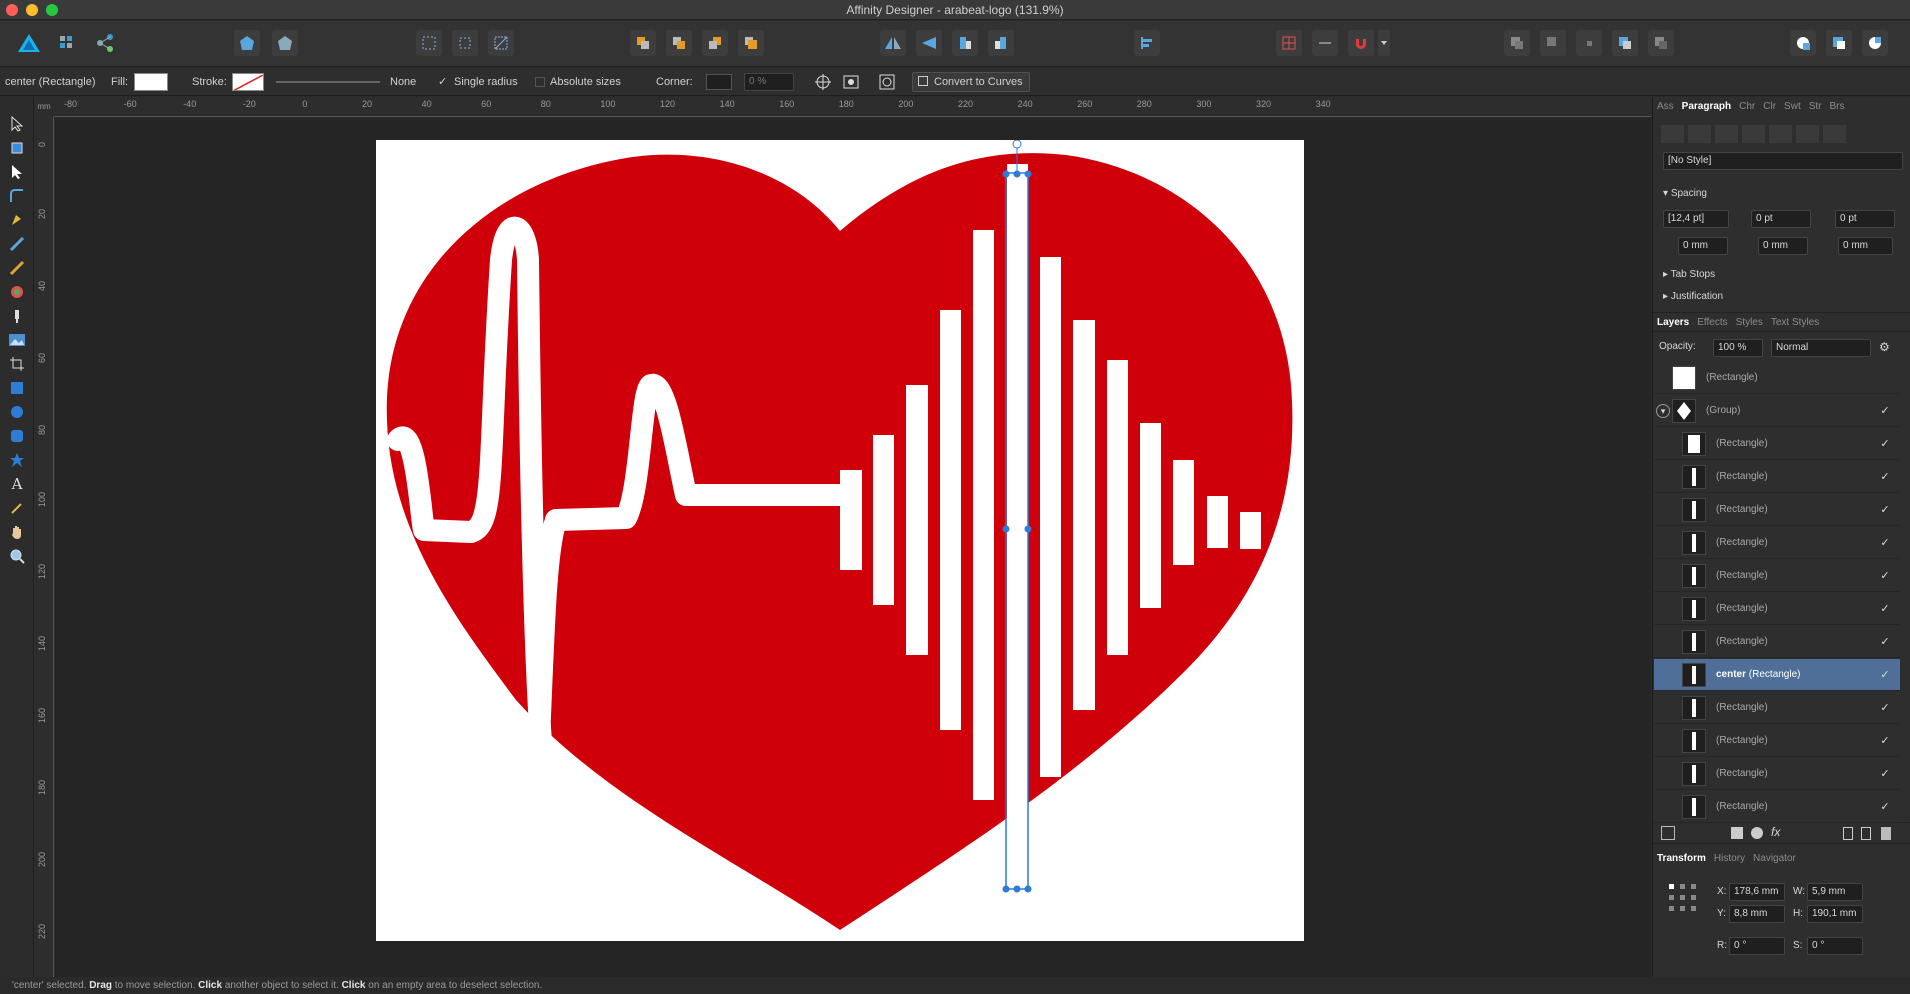 The width and height of the screenshot is (1910, 994). I want to click on pencil-tool-icon, so click(17, 244).